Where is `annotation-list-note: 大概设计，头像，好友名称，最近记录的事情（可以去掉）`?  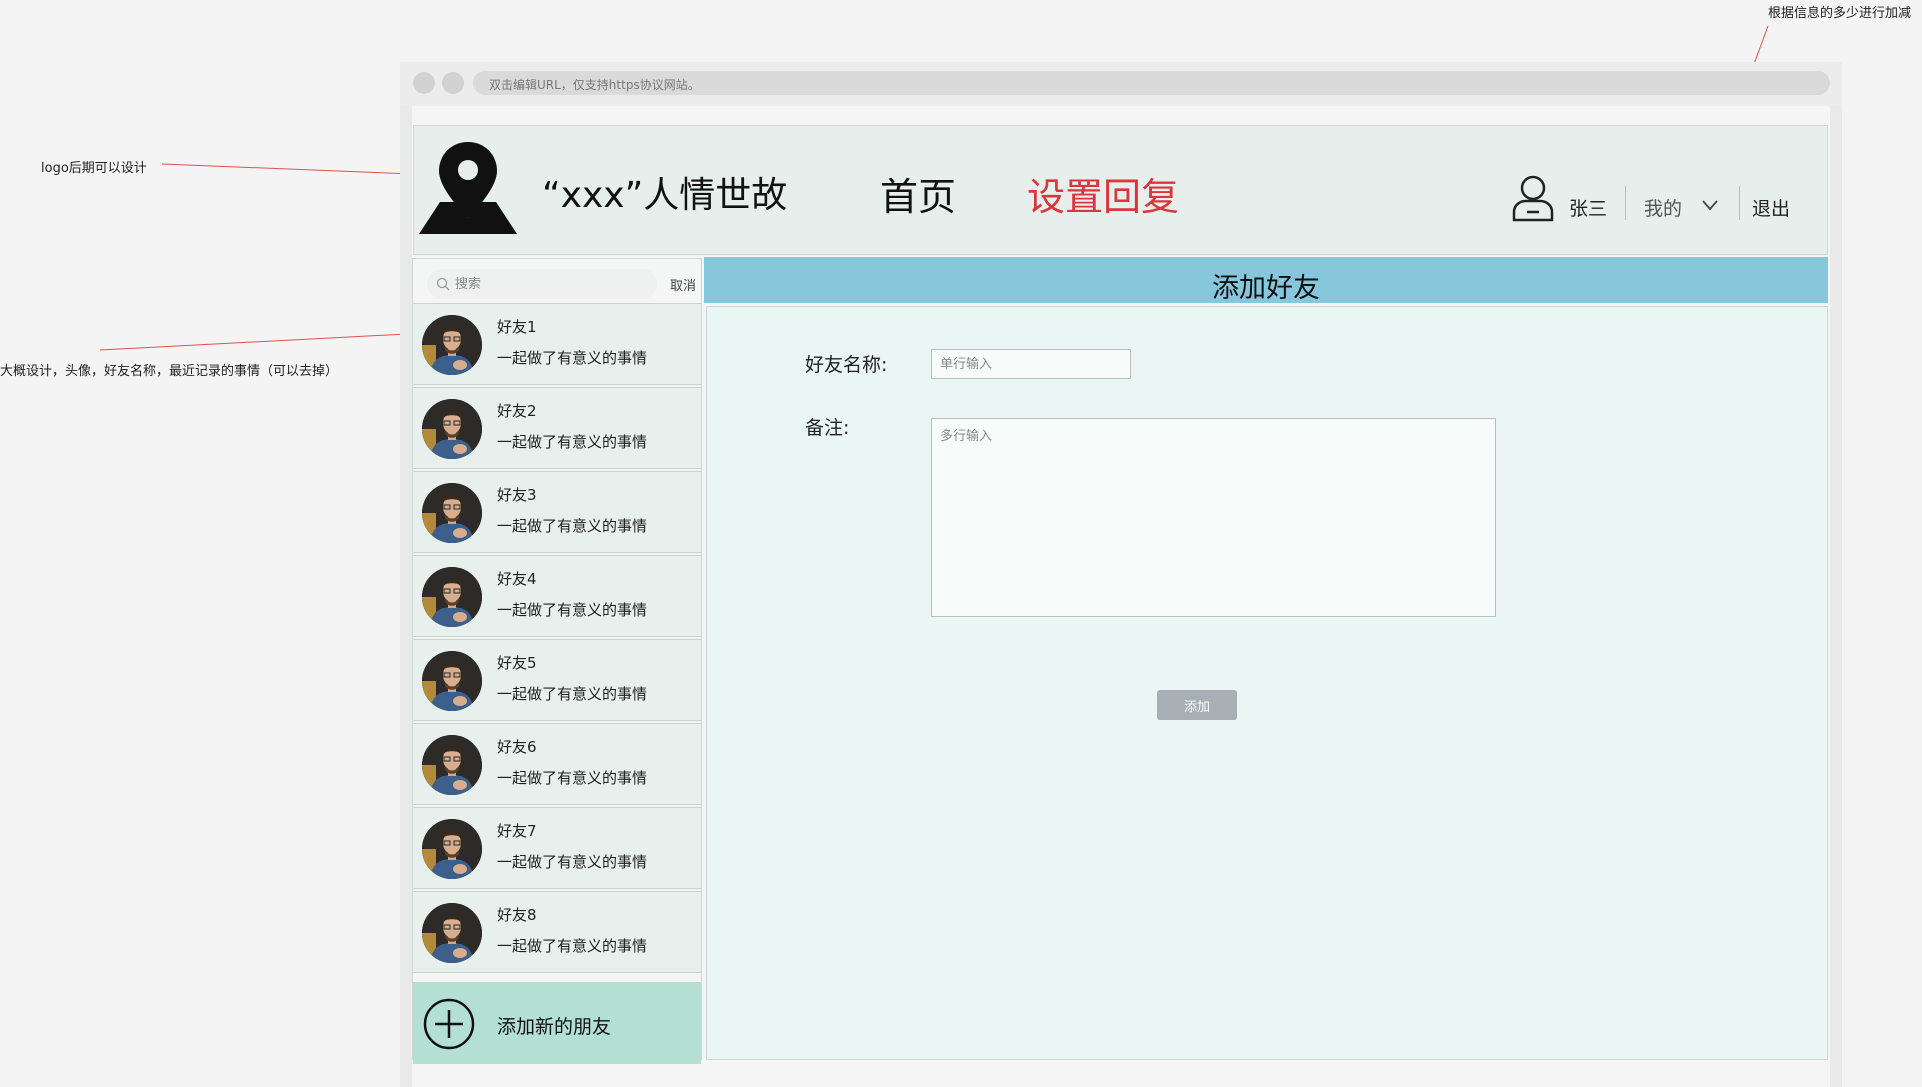
annotation-list-note: 大概设计，头像，好友名称，最近记录的事情（可以去掉） is located at coordinates (169, 371).